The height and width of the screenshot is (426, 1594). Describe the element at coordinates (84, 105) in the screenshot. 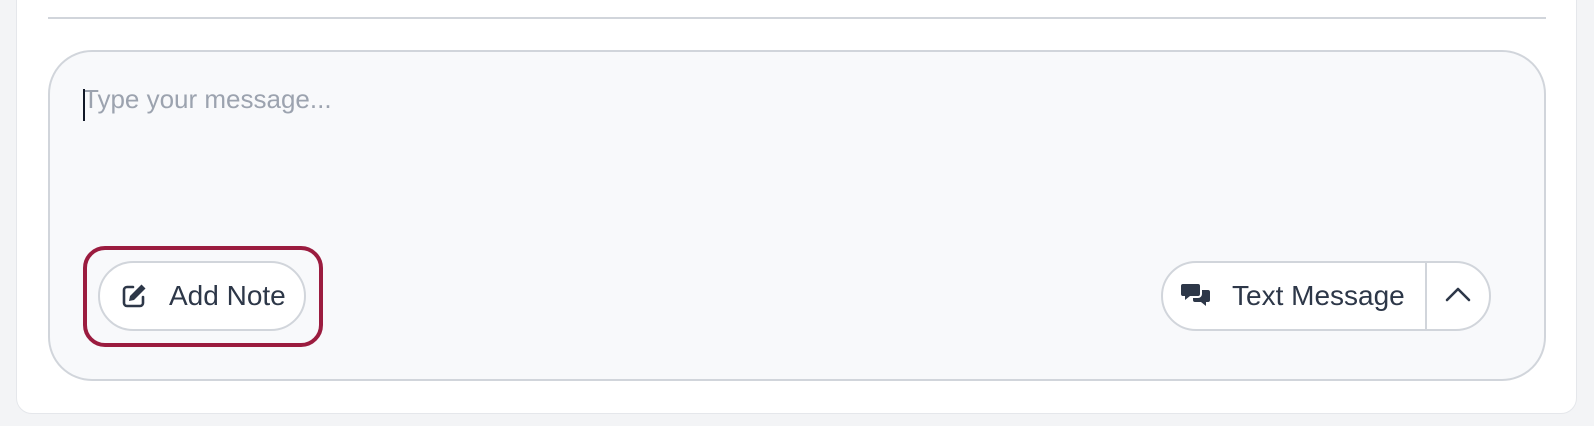

I see `text-caret` at that location.